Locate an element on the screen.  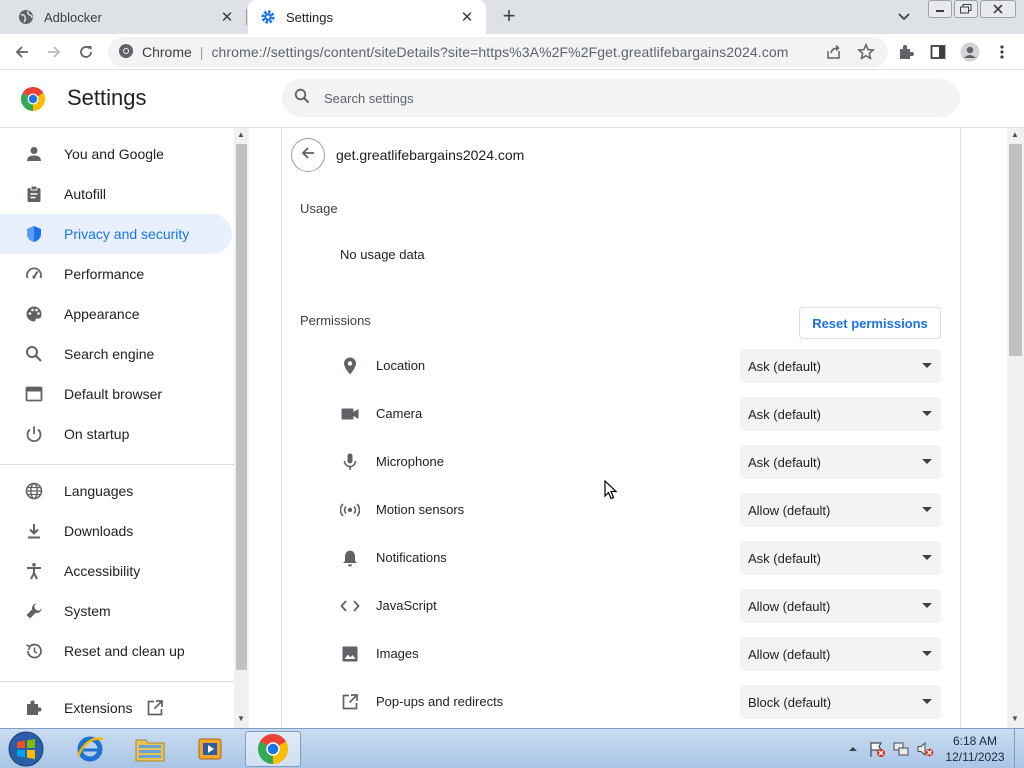
sidebar-item-privacy-and-security: Privacy and security is located at coordinates (116, 234).